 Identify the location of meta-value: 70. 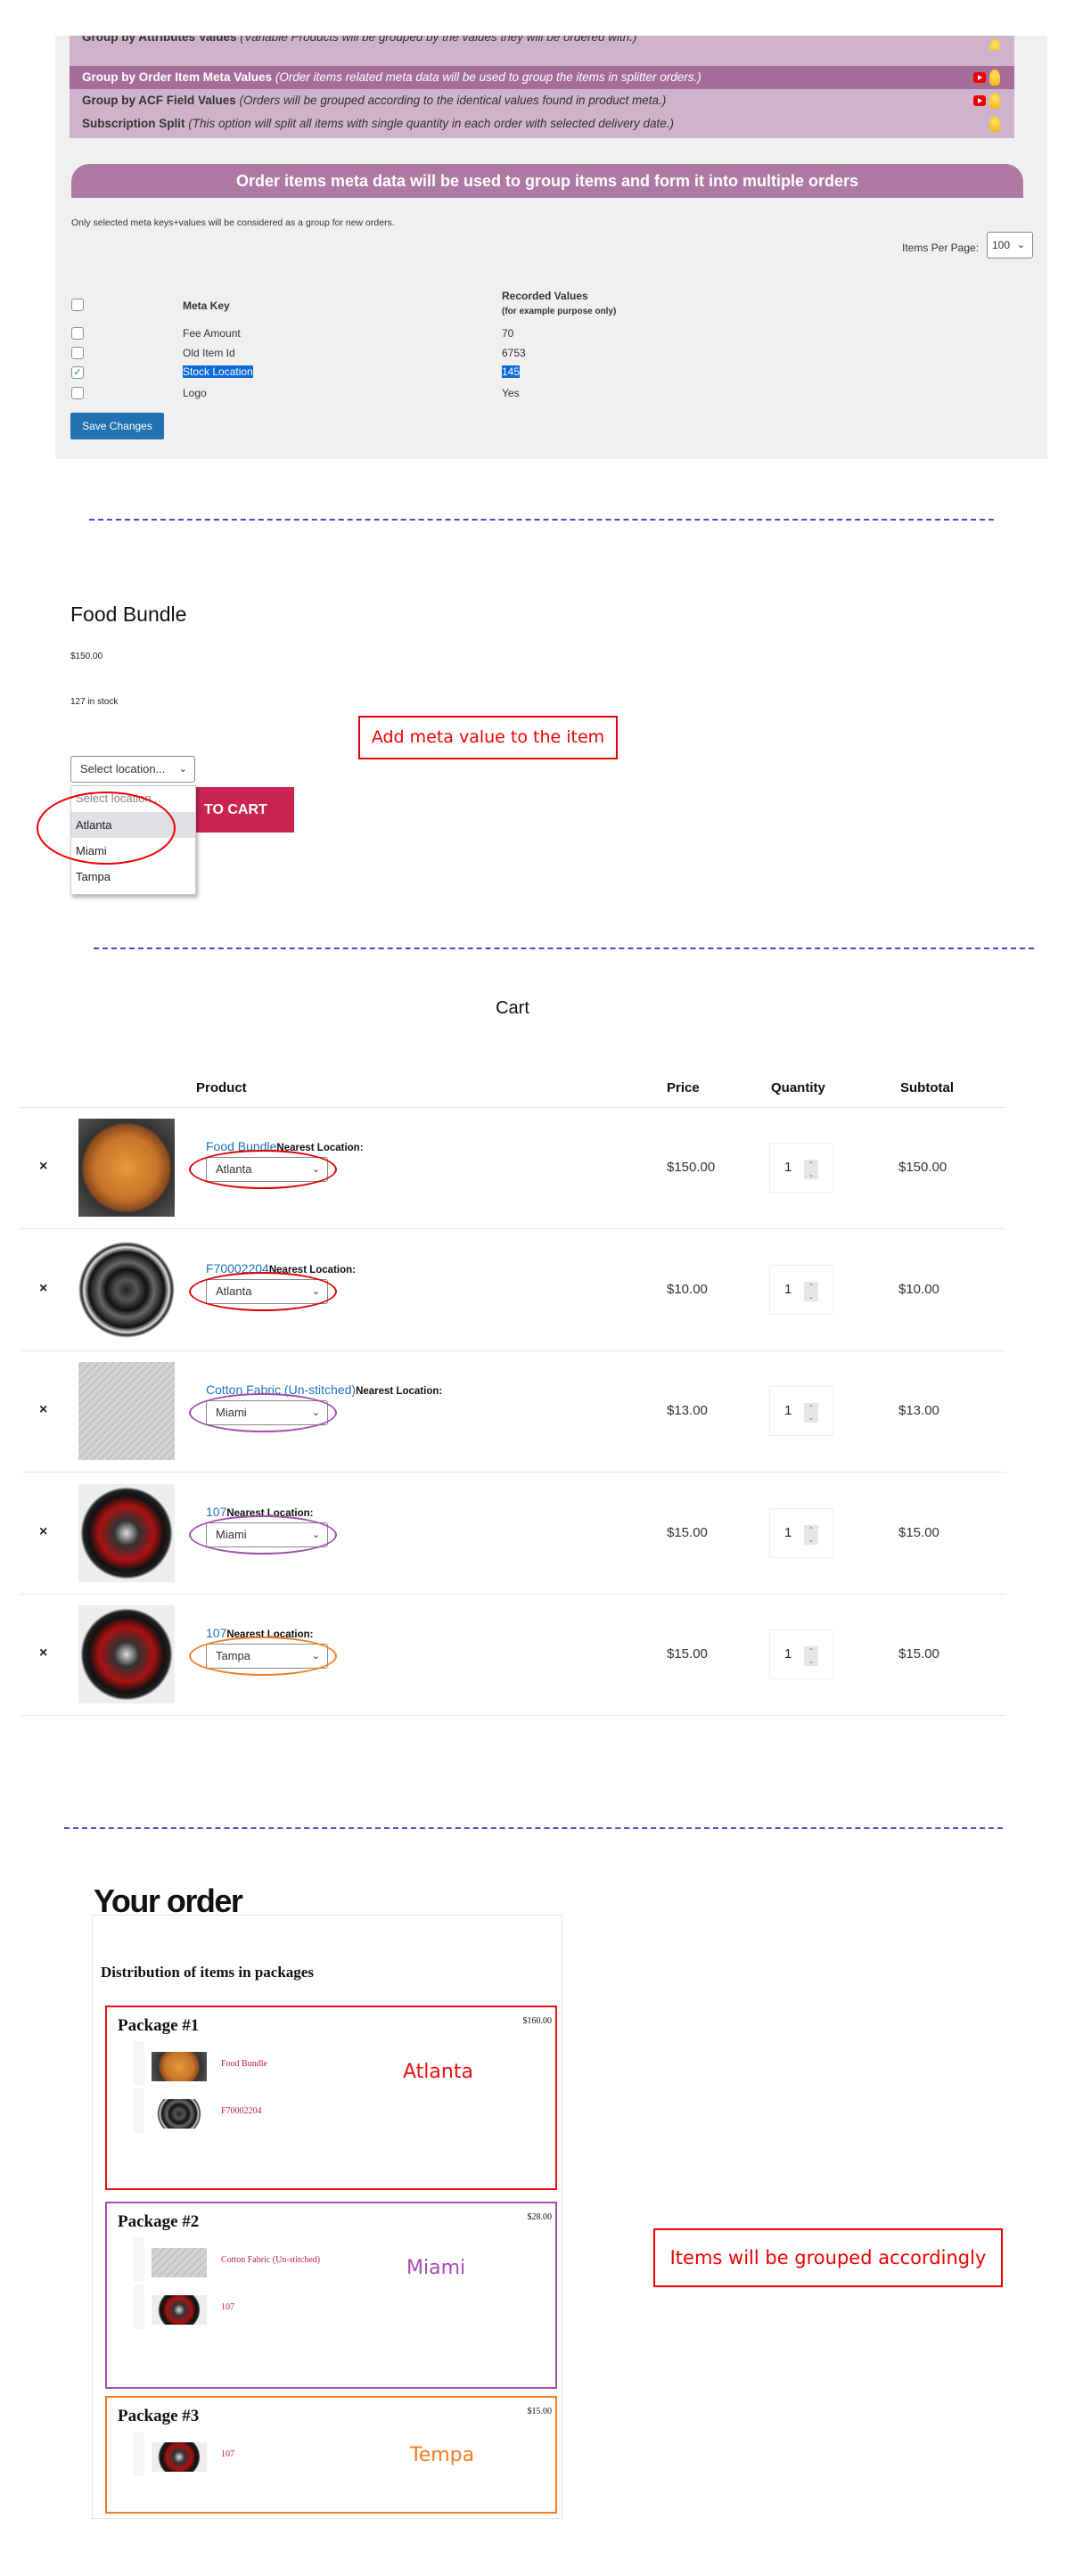
(508, 333).